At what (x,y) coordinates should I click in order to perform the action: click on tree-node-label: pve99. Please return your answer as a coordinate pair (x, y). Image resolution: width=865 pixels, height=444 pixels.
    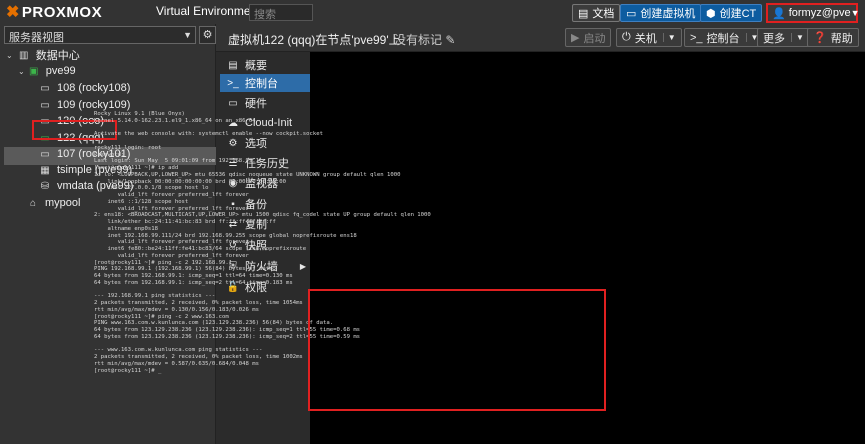
    Looking at the image, I should click on (60, 71).